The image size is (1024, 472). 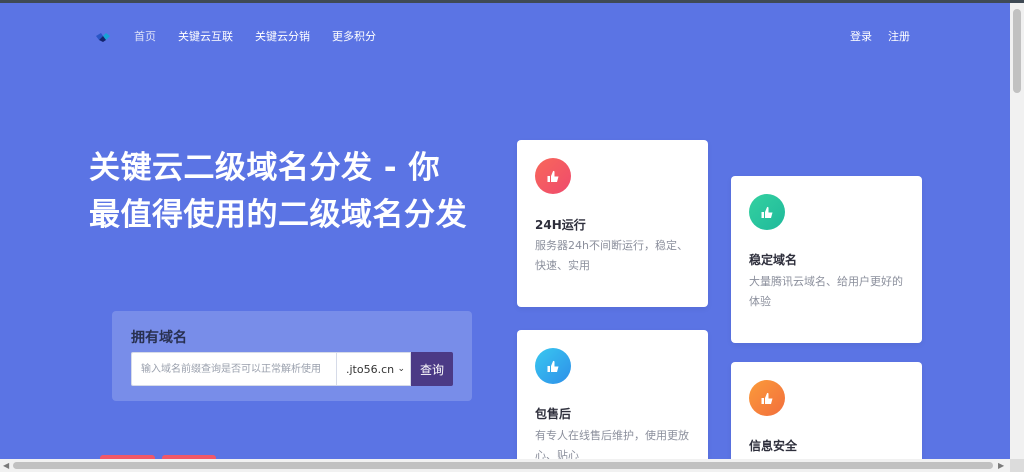 I want to click on scrollbar-corner, so click(x=1017, y=465).